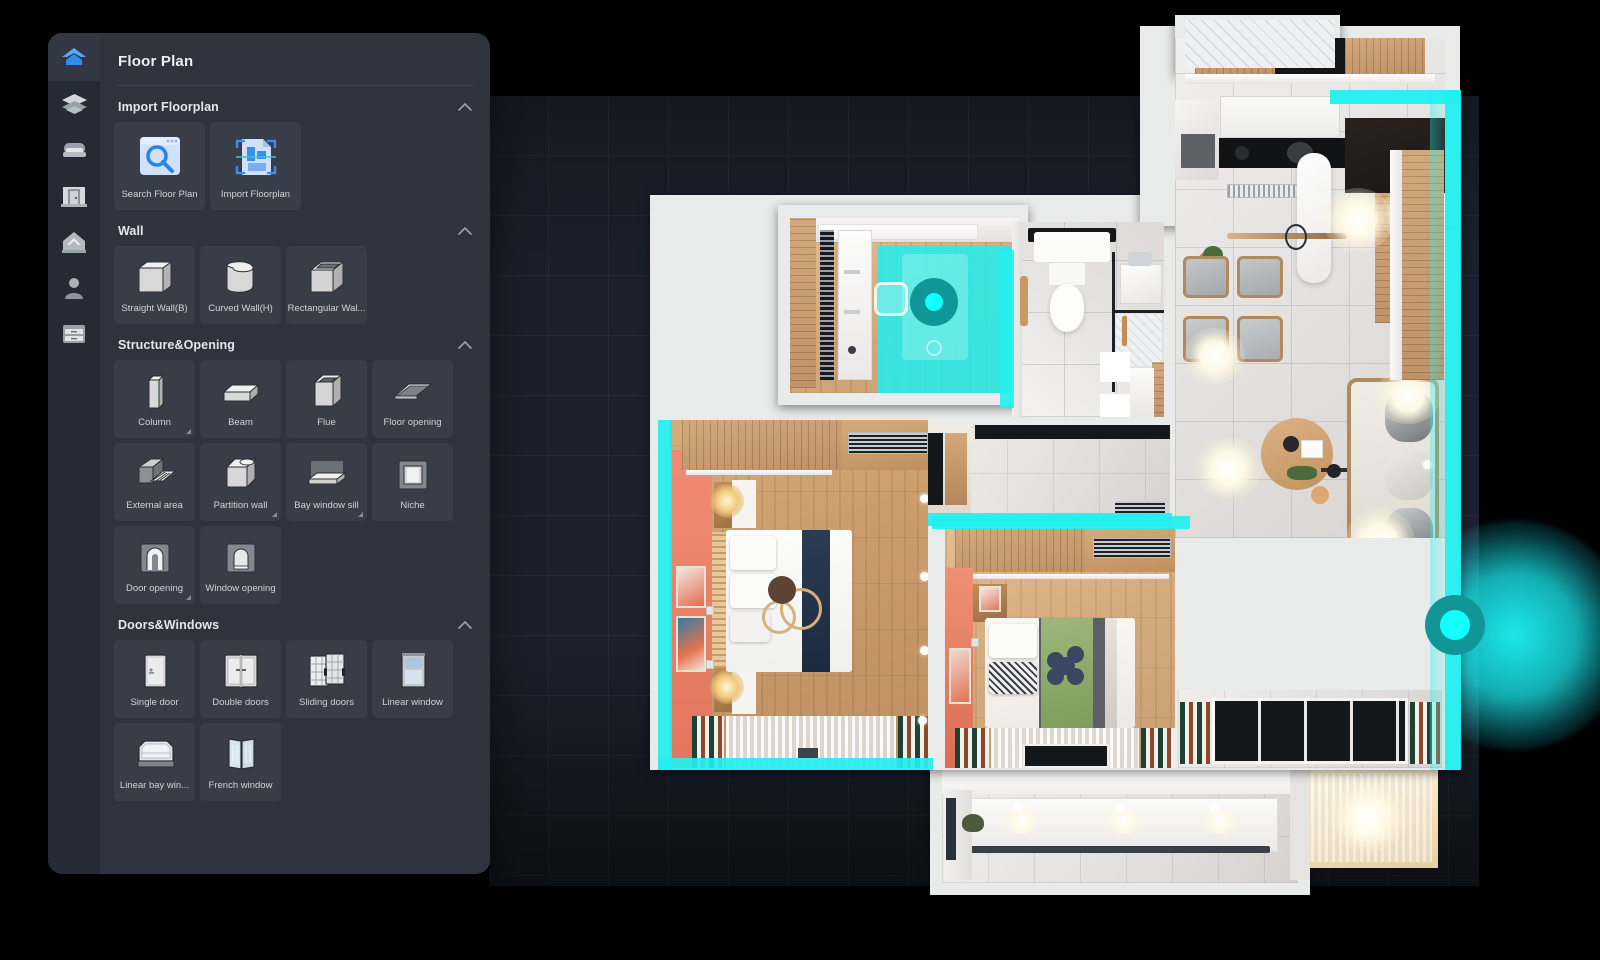  What do you see at coordinates (241, 754) in the screenshot?
I see `french-window-icon` at bounding box center [241, 754].